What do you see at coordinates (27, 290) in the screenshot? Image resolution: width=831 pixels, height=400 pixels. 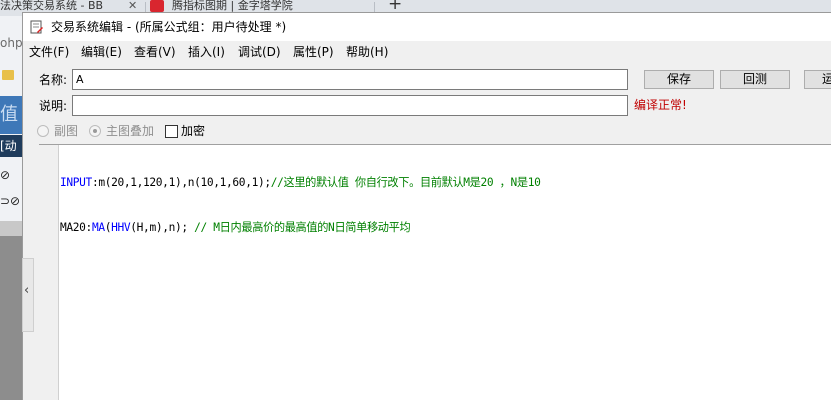 I see `chevron-left-icon: ‹` at bounding box center [27, 290].